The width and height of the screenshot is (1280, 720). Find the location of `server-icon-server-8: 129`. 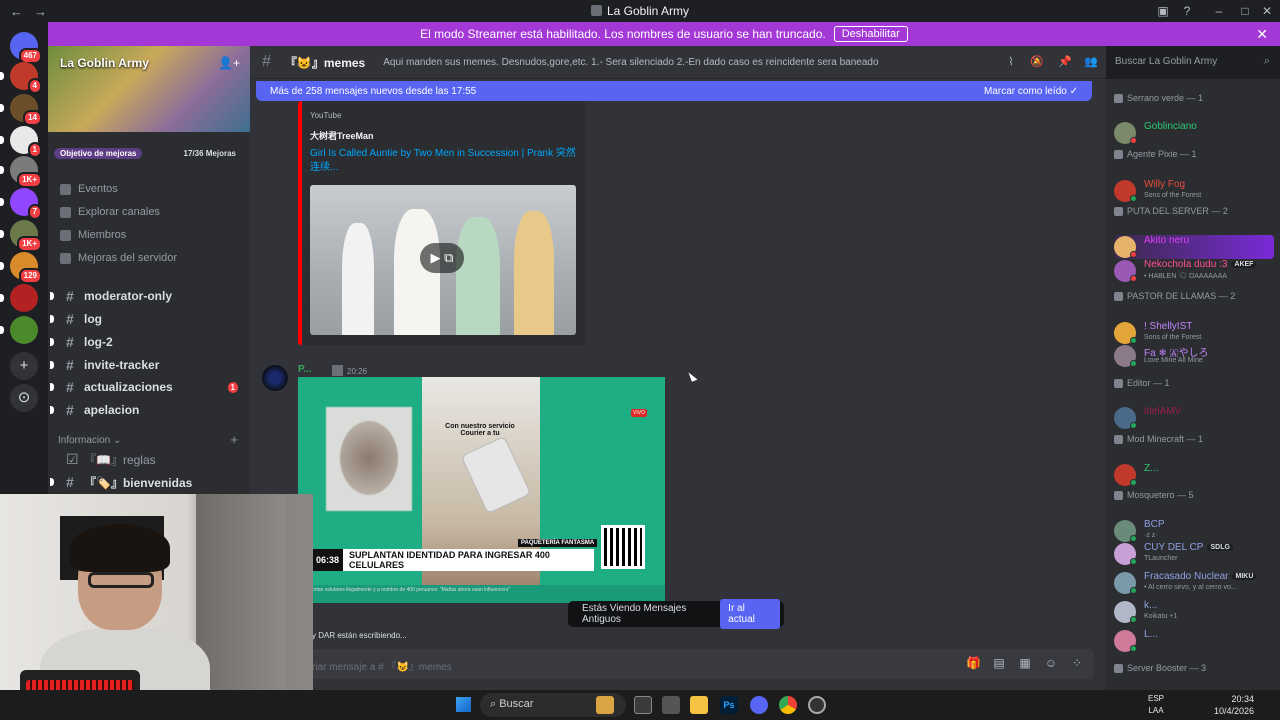

server-icon-server-8: 129 is located at coordinates (21, 268).